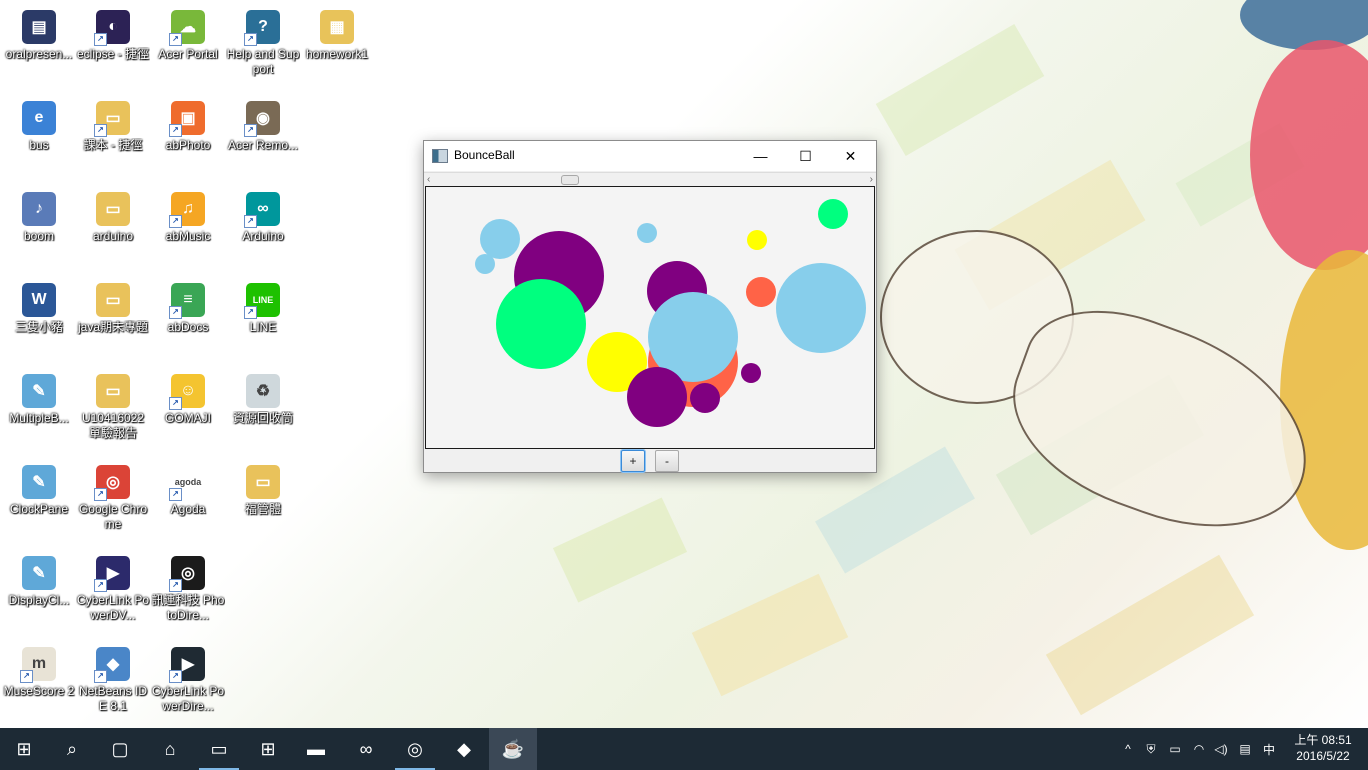  What do you see at coordinates (366, 749) in the screenshot?
I see `visual-studio-icon: ∞` at bounding box center [366, 749].